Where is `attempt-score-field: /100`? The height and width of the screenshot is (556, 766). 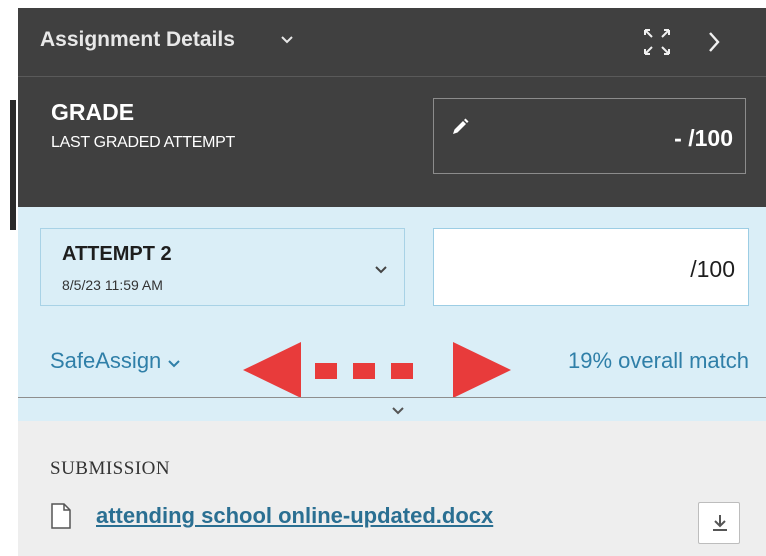 attempt-score-field: /100 is located at coordinates (591, 267).